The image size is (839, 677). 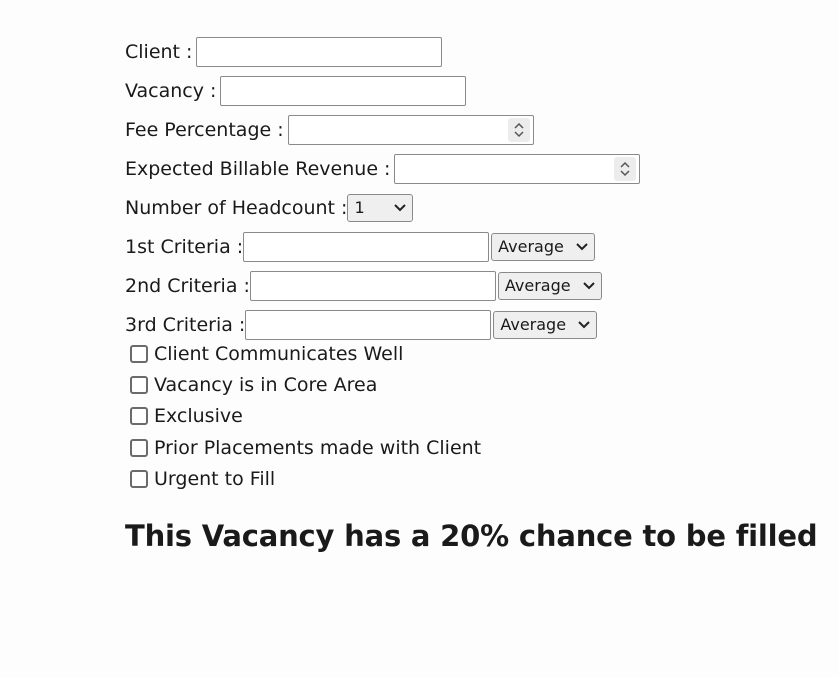 I want to click on fee-percentage-row: Fee Percentage :, so click(x=382, y=129).